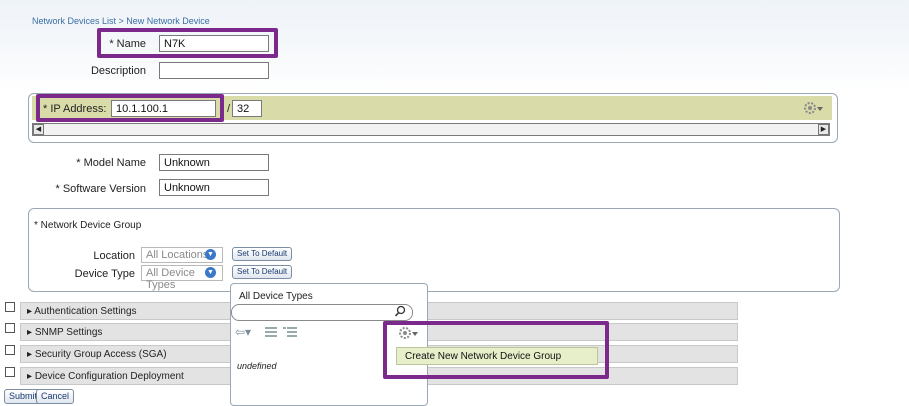 This screenshot has height=406, width=909. I want to click on device-type-label: Device Type, so click(104, 274).